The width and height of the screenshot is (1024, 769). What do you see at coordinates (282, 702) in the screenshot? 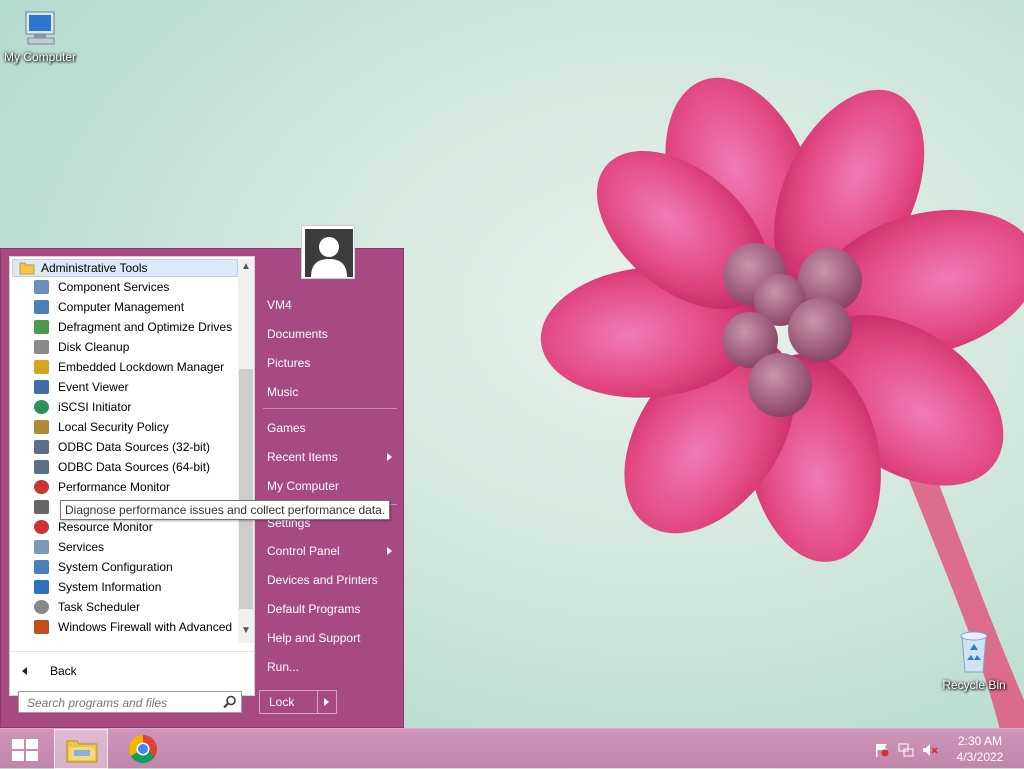
I see `lock-label: Lock` at bounding box center [282, 702].